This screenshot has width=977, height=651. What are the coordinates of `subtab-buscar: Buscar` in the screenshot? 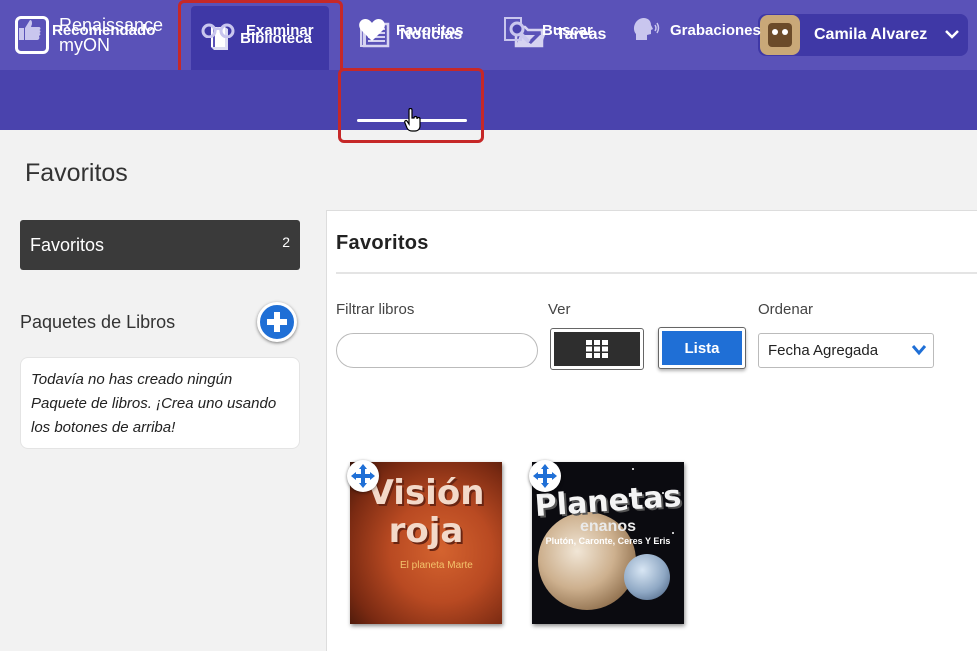 It's located at (548, 30).